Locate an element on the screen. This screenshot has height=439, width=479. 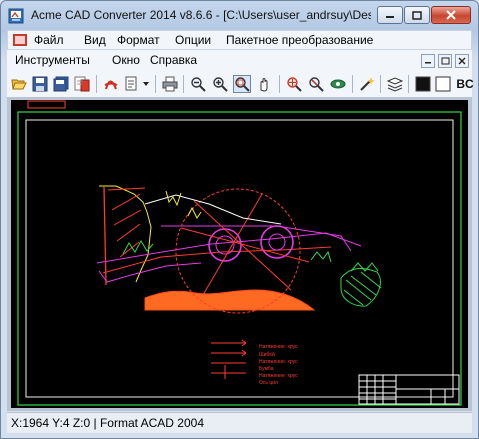
bc-toolbar-label: BC is located at coordinates (465, 84).